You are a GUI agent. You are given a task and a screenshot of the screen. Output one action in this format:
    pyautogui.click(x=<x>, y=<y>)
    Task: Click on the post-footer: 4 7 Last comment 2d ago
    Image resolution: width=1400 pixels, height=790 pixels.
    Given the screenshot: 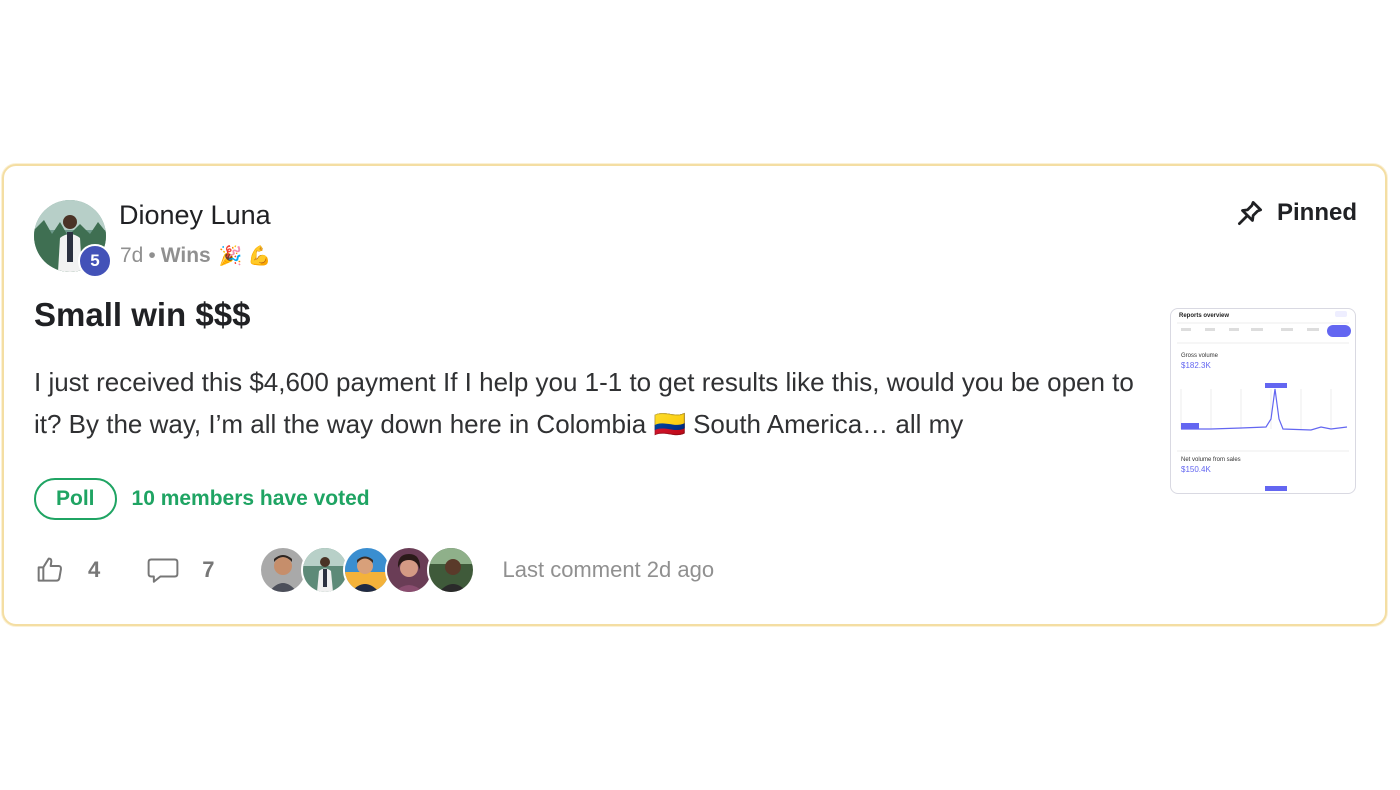 What is the action you would take?
    pyautogui.click(x=374, y=570)
    